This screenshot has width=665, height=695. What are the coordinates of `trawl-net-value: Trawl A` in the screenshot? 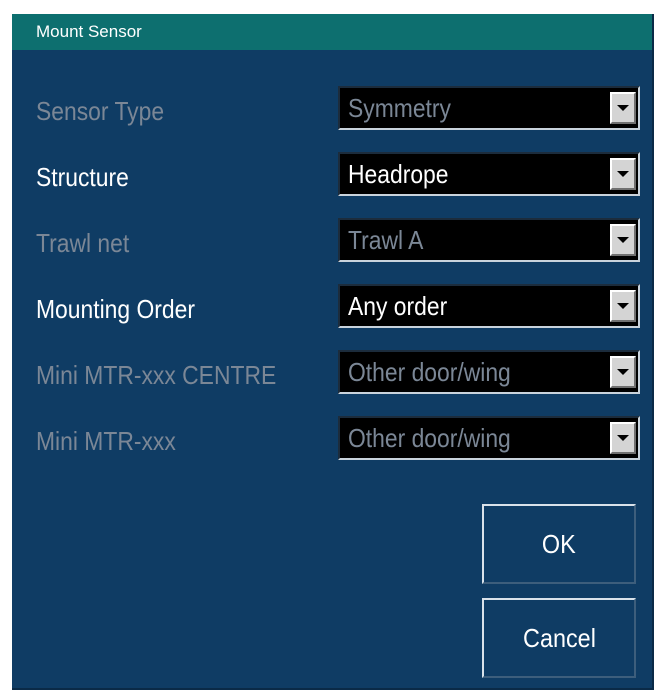 It's located at (386, 240).